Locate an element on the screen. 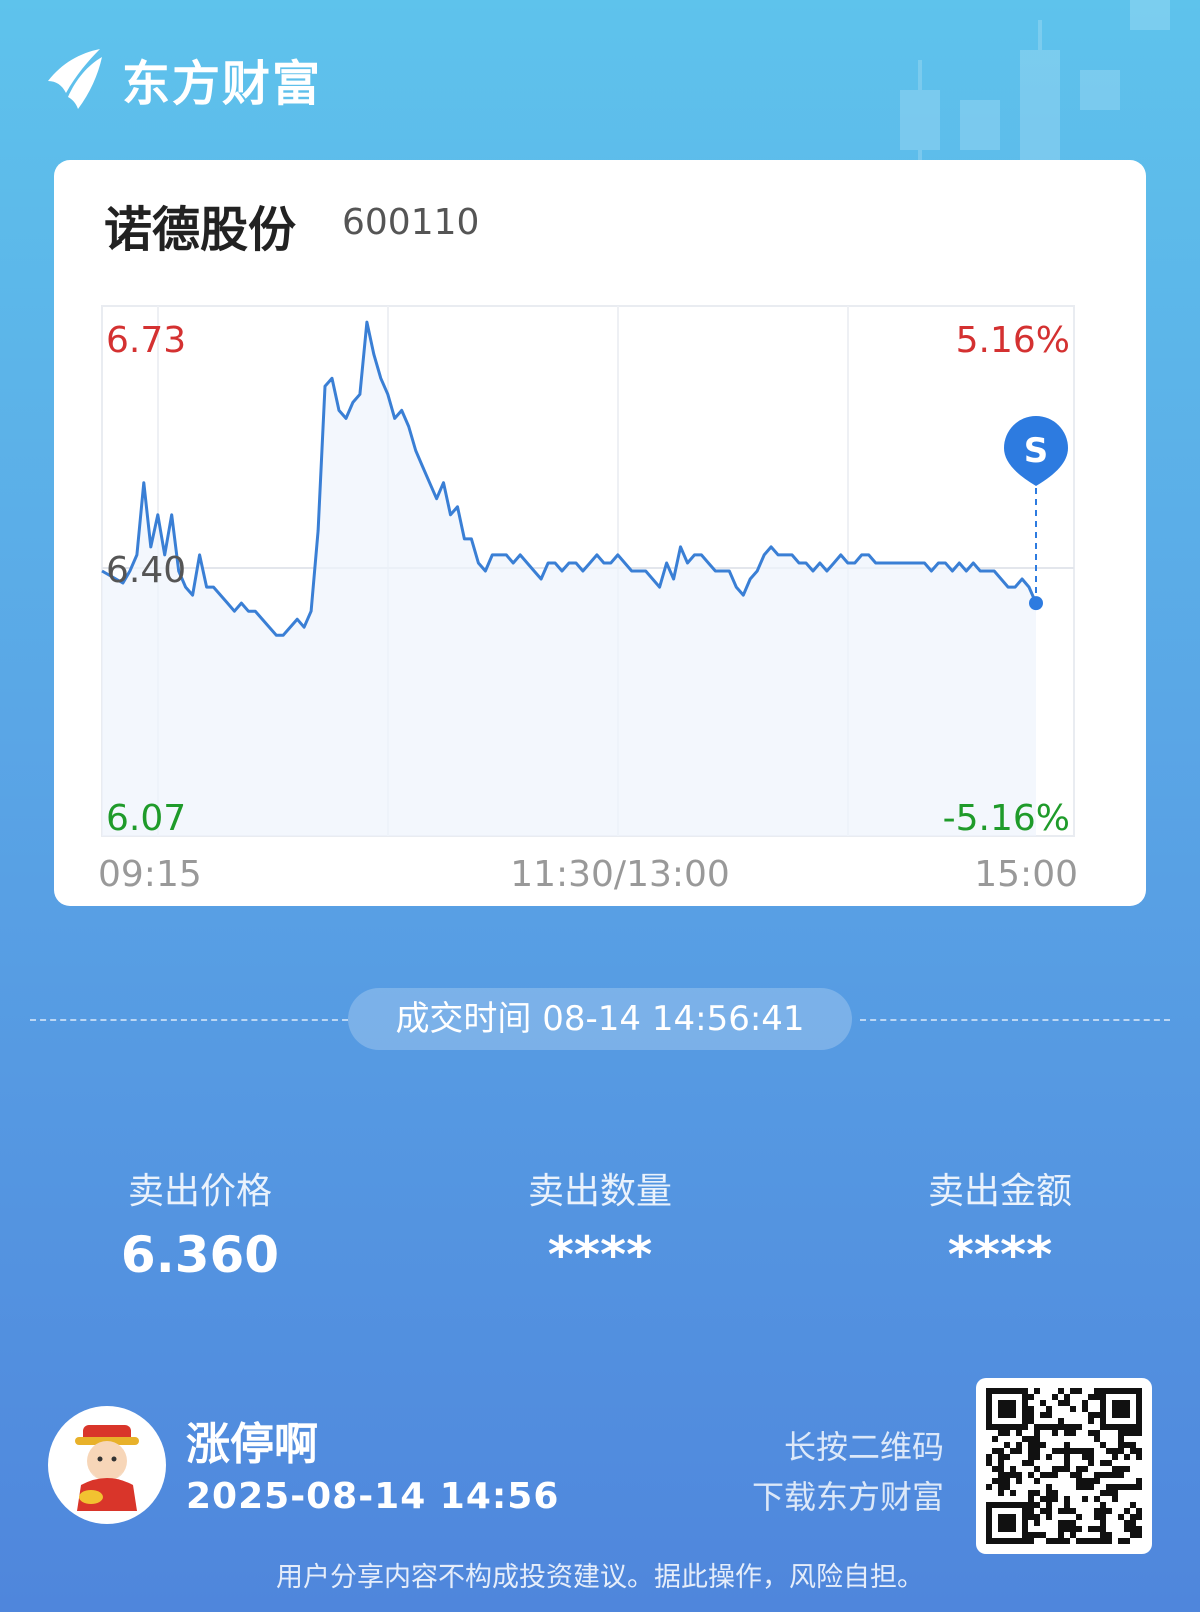  share-time: 2025-08-14 14:56 is located at coordinates (373, 1496).